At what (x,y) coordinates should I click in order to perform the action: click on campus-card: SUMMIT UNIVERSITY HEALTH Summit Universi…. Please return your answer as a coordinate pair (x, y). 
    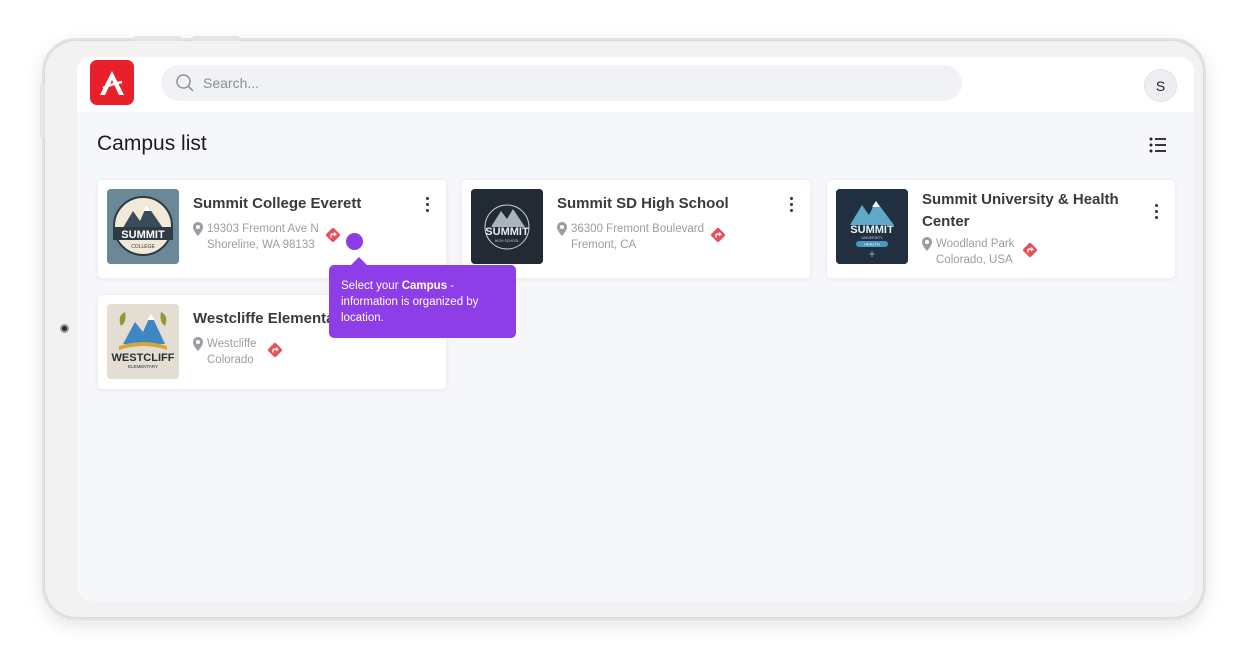
    Looking at the image, I should click on (1001, 229).